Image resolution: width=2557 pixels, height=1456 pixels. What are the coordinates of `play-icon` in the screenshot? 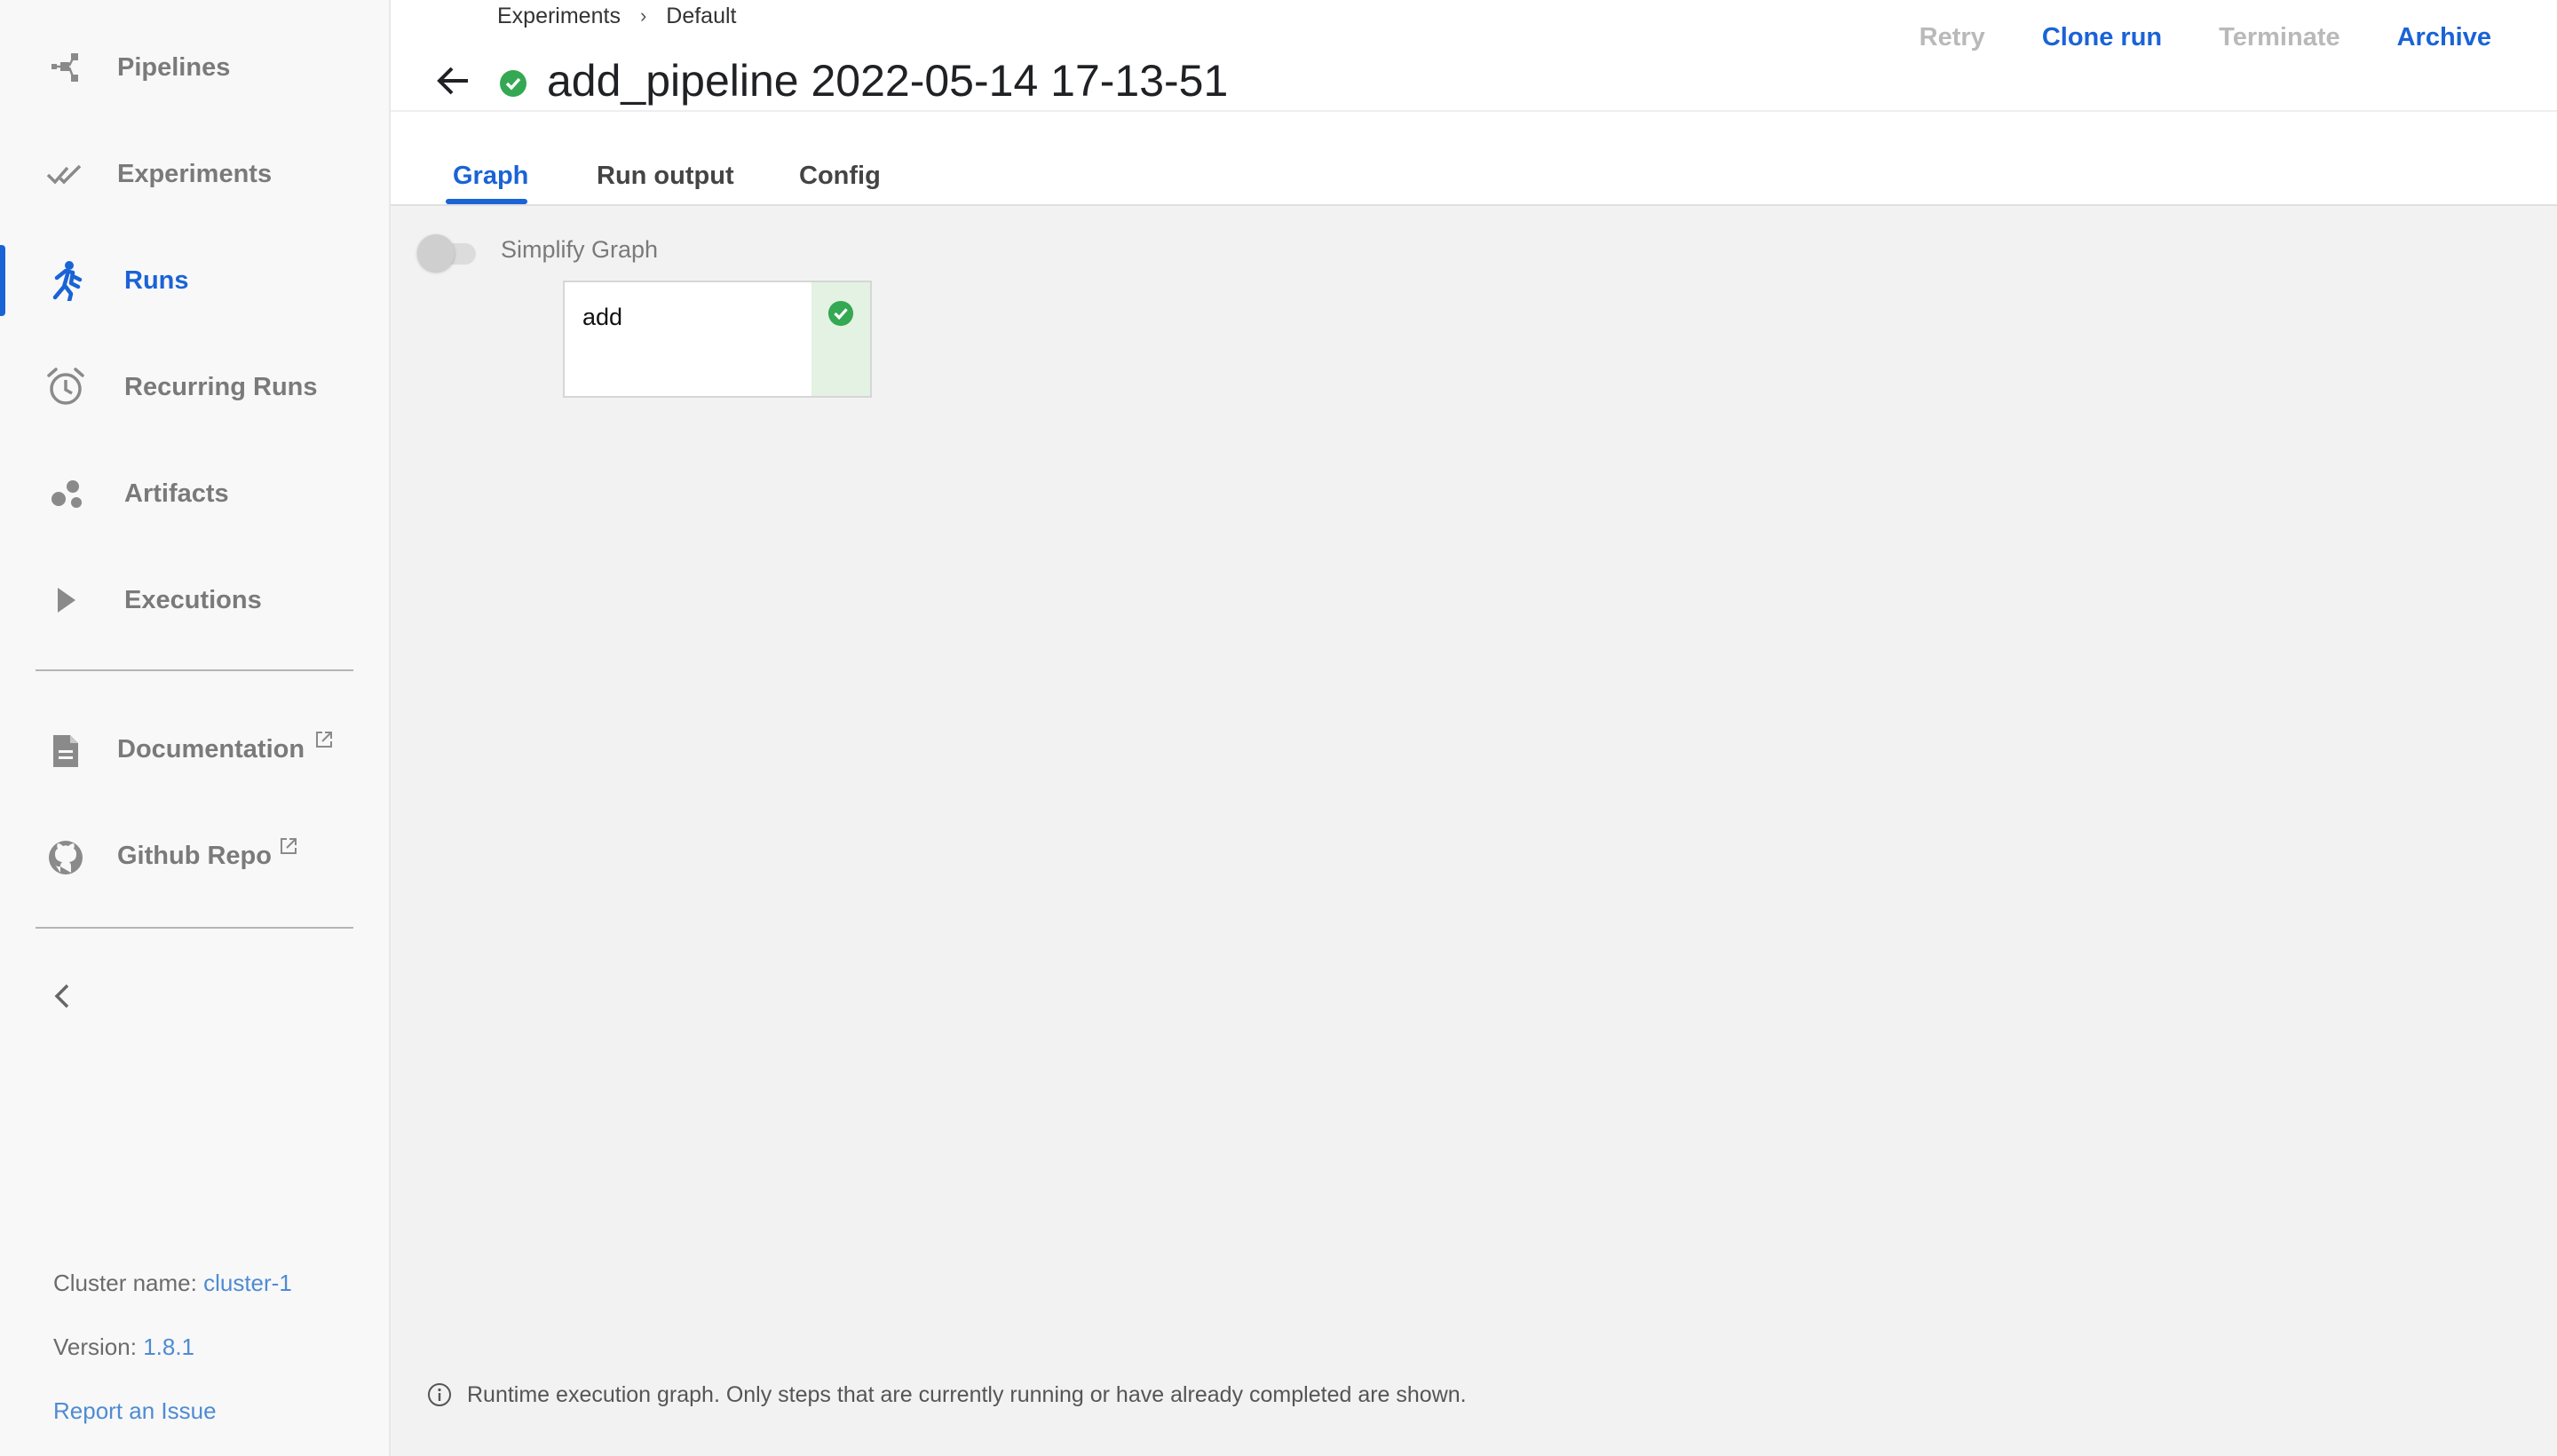 It's located at (65, 600).